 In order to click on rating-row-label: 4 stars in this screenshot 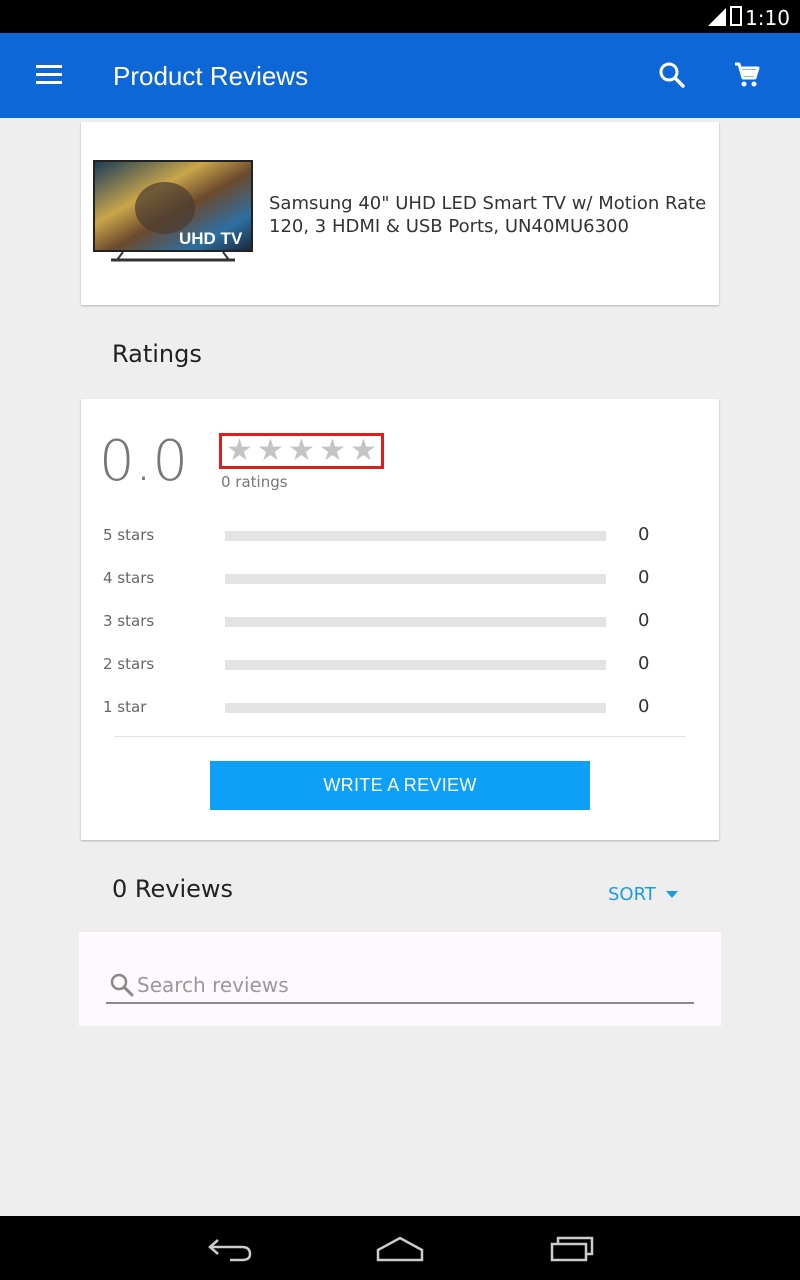, I will do `click(129, 578)`.